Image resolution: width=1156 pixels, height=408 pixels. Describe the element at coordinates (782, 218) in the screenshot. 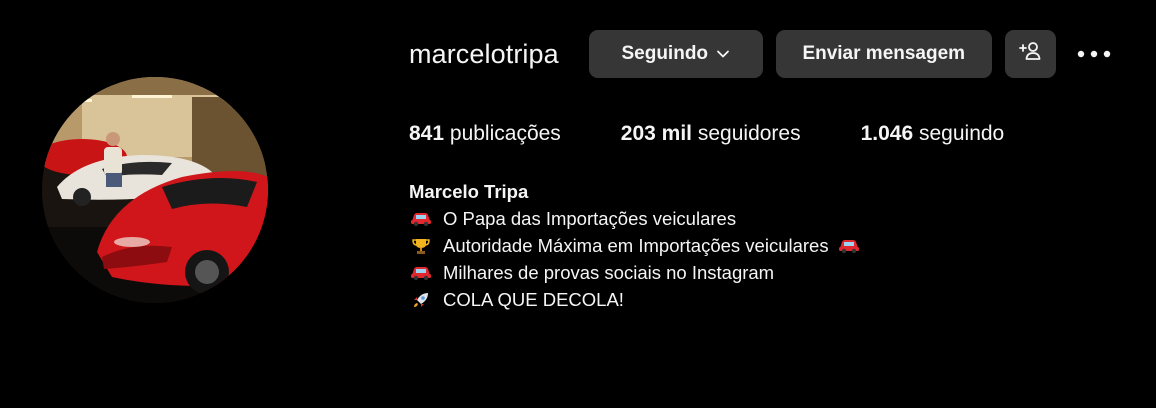

I see `bio-line: O Papa das Importações veiculares` at that location.